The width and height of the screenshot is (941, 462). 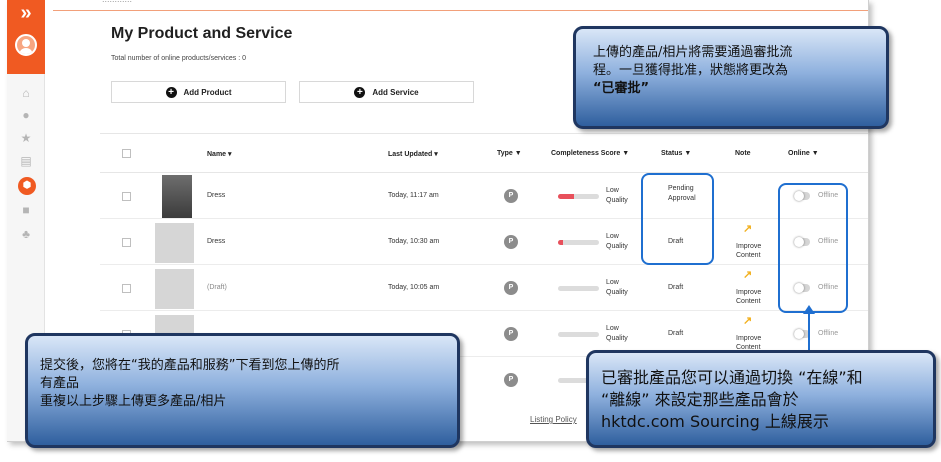 I want to click on select-all-checkbox, so click(x=126, y=153).